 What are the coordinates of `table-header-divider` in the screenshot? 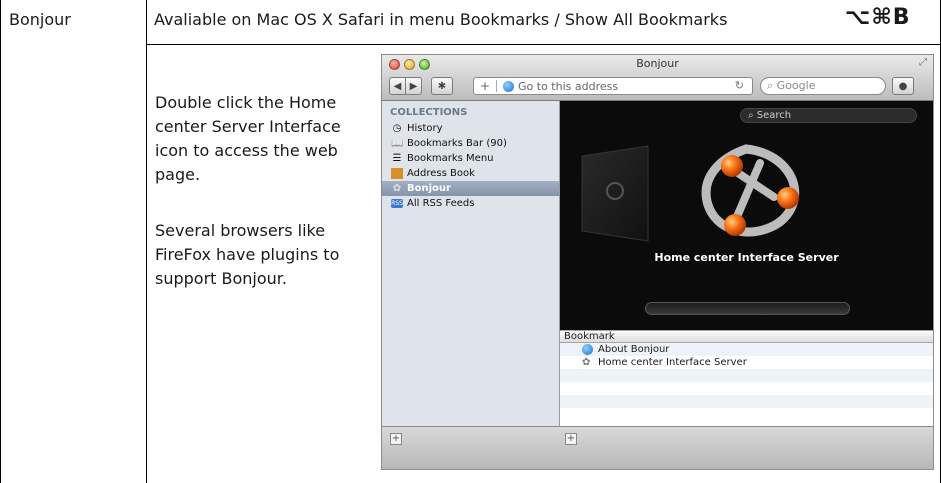 It's located at (543, 44).